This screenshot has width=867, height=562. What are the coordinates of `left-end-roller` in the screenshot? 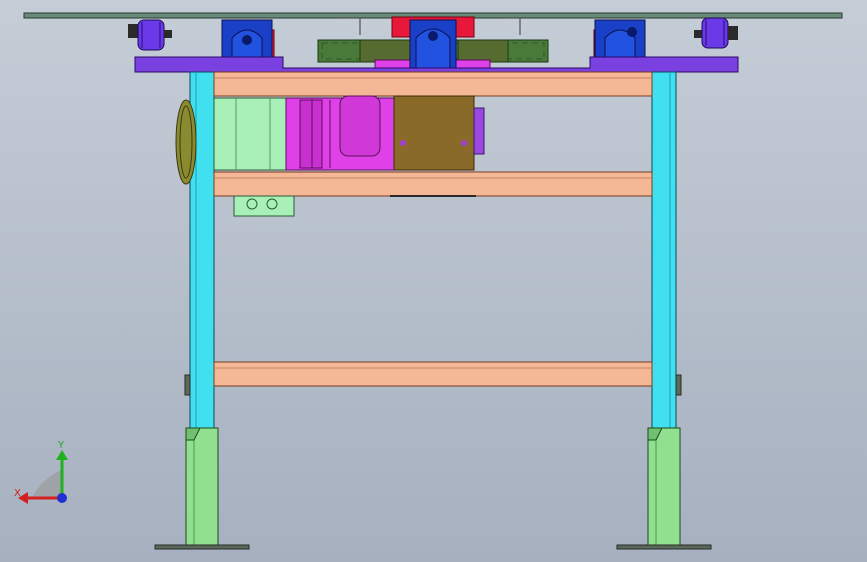 It's located at (150, 35).